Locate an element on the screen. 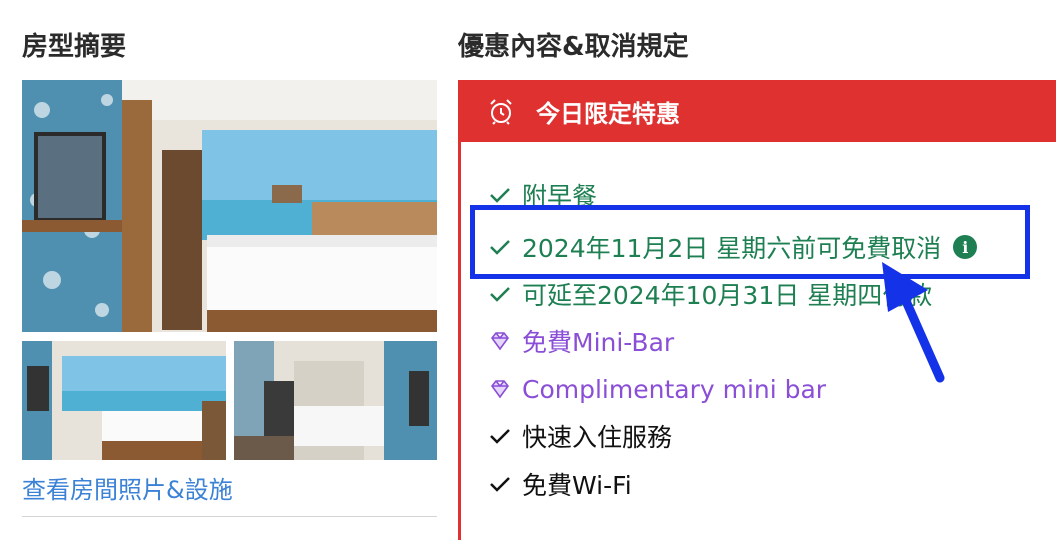 The image size is (1056, 540). offer-item-pay-later: 可延至2024年10月31日 星期四付款 is located at coordinates (709, 294).